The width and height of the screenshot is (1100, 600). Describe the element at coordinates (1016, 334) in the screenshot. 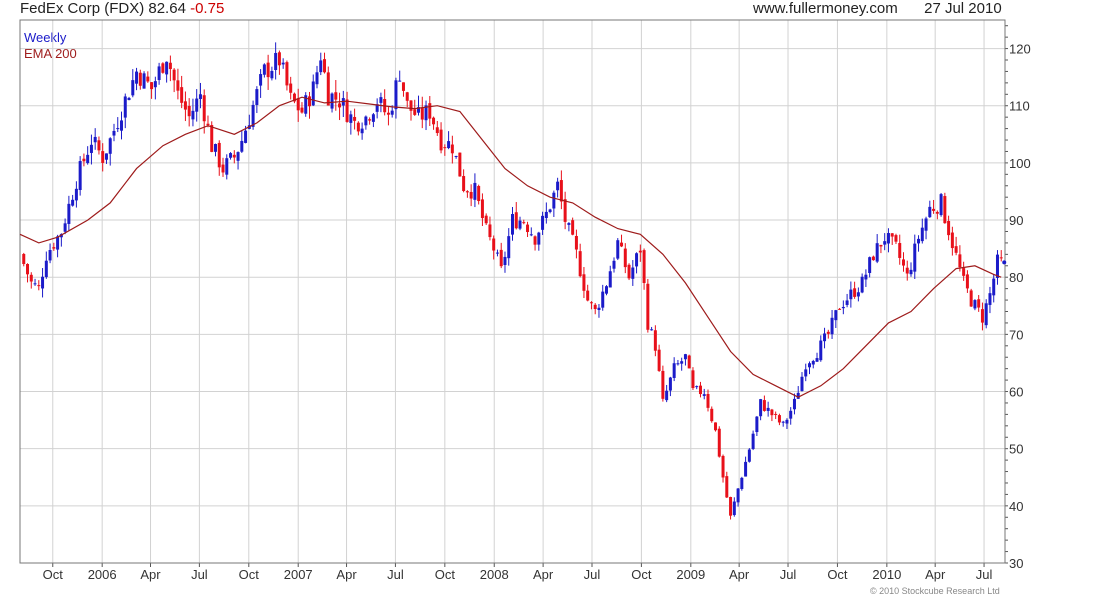

I see `y-tick-label: 70` at that location.